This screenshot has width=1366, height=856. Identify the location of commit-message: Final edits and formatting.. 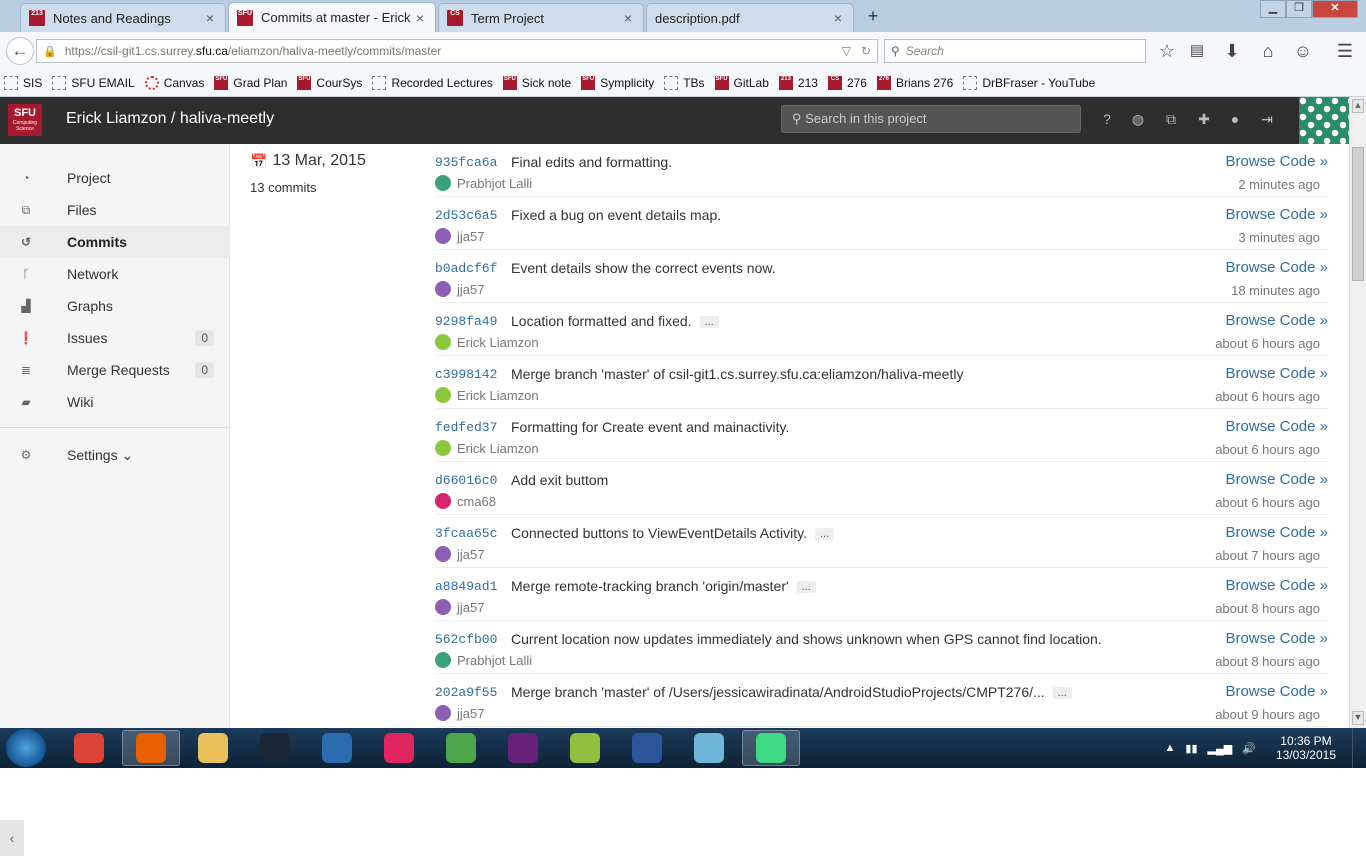
(591, 162).